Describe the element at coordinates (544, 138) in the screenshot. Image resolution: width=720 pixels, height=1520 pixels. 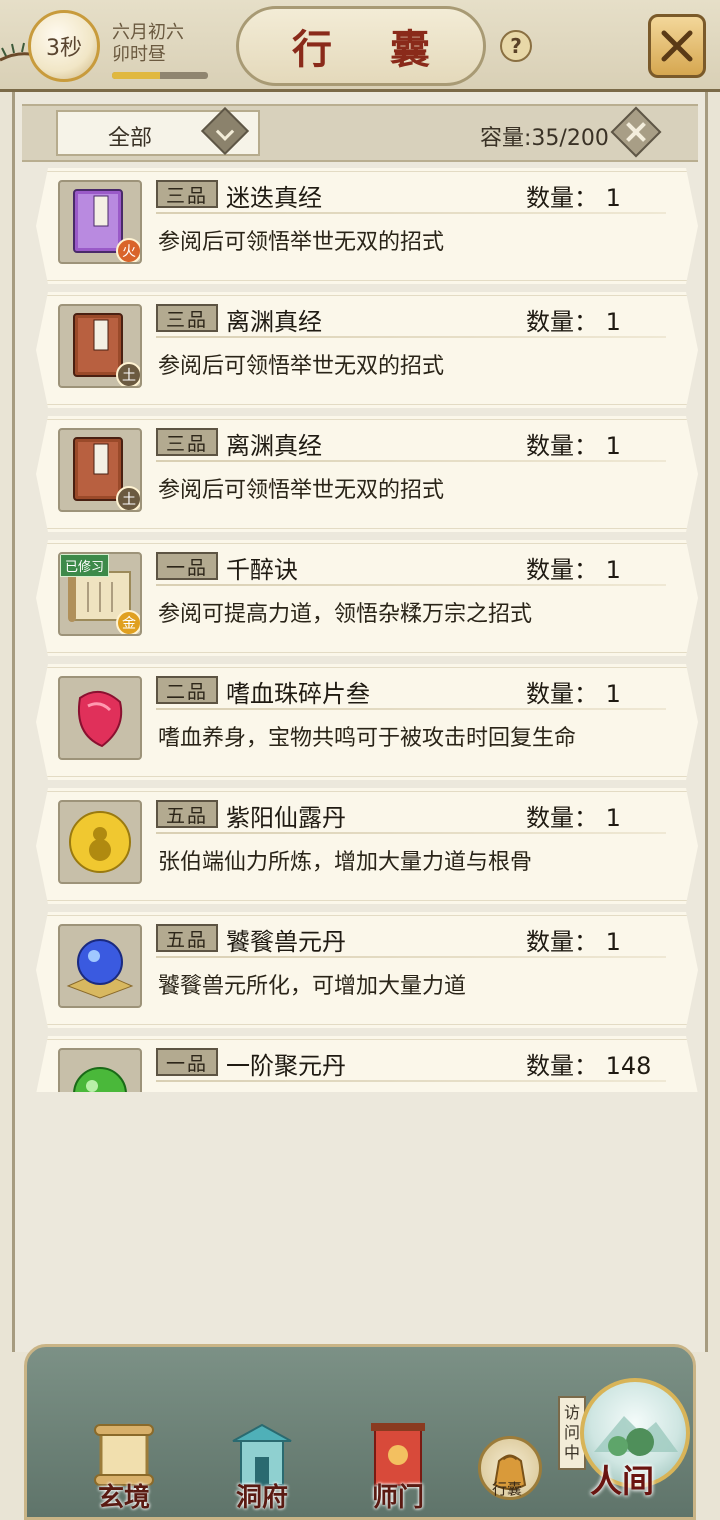
I see `bag-capacity: 容量:35/200` at that location.